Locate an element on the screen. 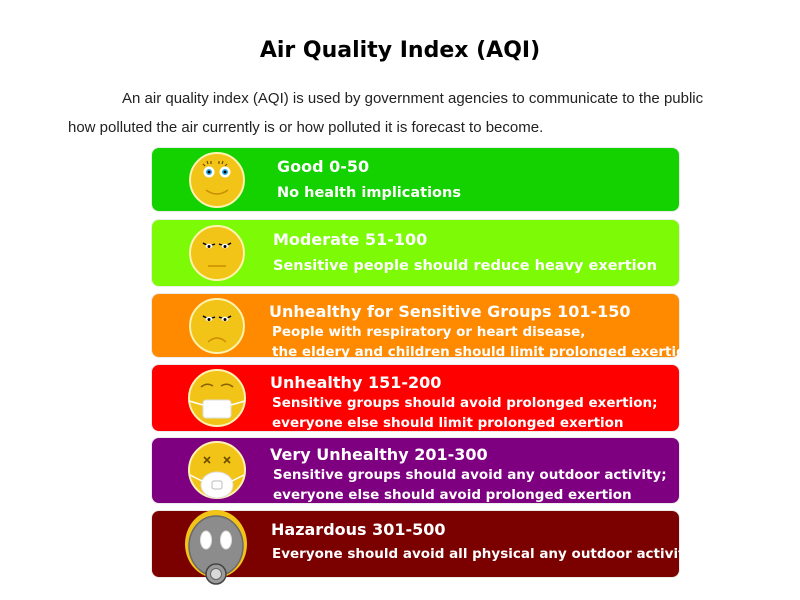  aqi-level-title: Hazardous 301-500 is located at coordinates (358, 529).